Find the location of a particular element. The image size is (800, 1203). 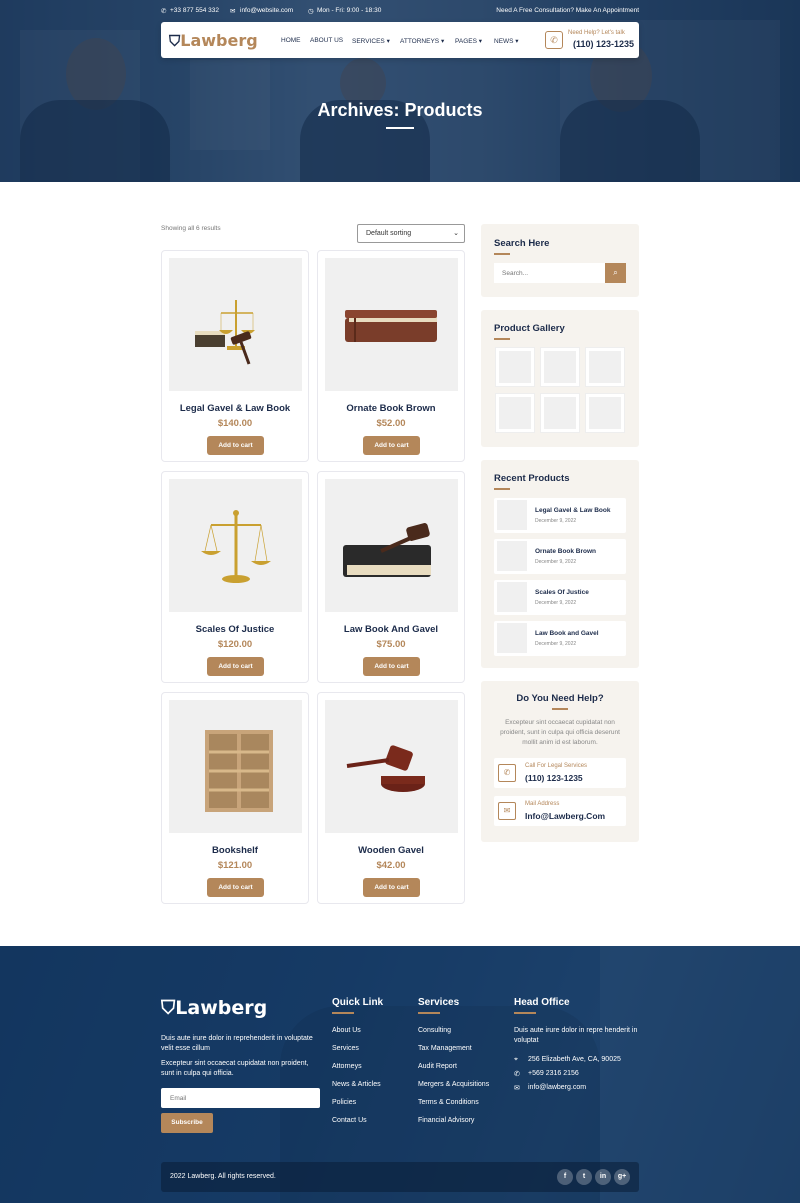

product-card: Law Book And Gavel $75.00 Add to cart is located at coordinates (391, 577).